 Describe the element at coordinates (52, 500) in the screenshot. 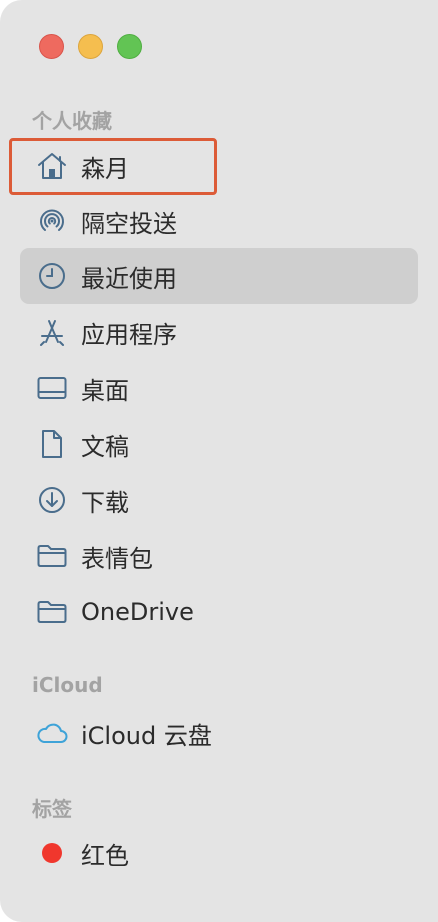

I see `download-icon` at that location.